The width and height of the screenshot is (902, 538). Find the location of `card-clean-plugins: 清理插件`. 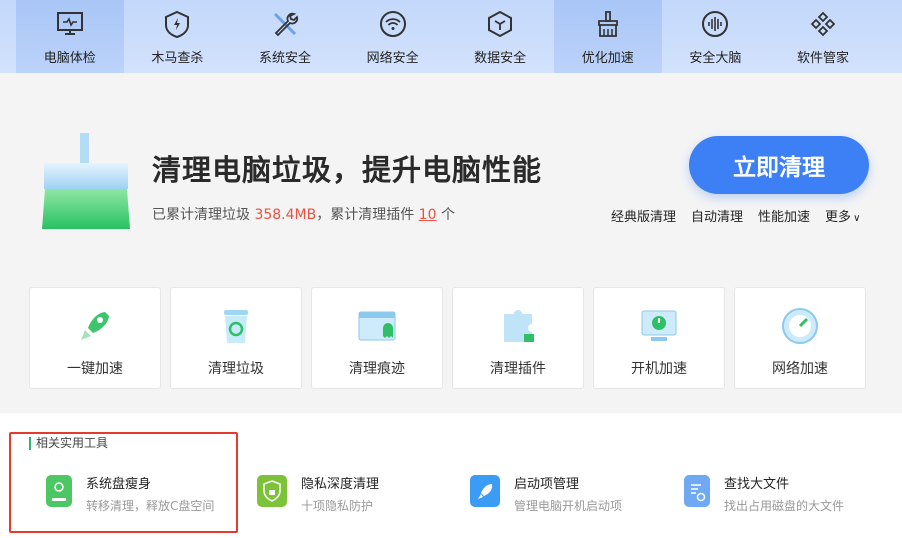

card-clean-plugins: 清理插件 is located at coordinates (518, 338).